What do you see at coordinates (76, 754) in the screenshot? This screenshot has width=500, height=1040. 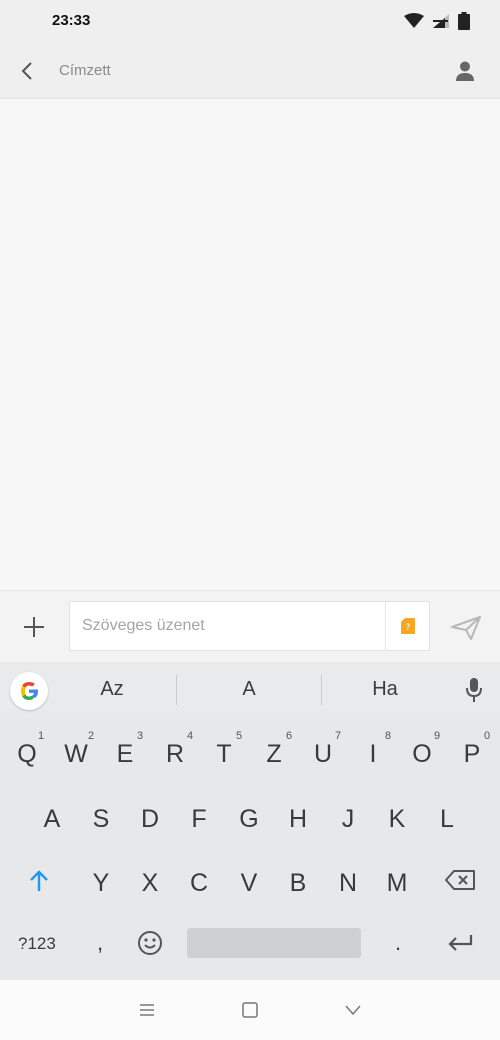 I see `key-w: W` at bounding box center [76, 754].